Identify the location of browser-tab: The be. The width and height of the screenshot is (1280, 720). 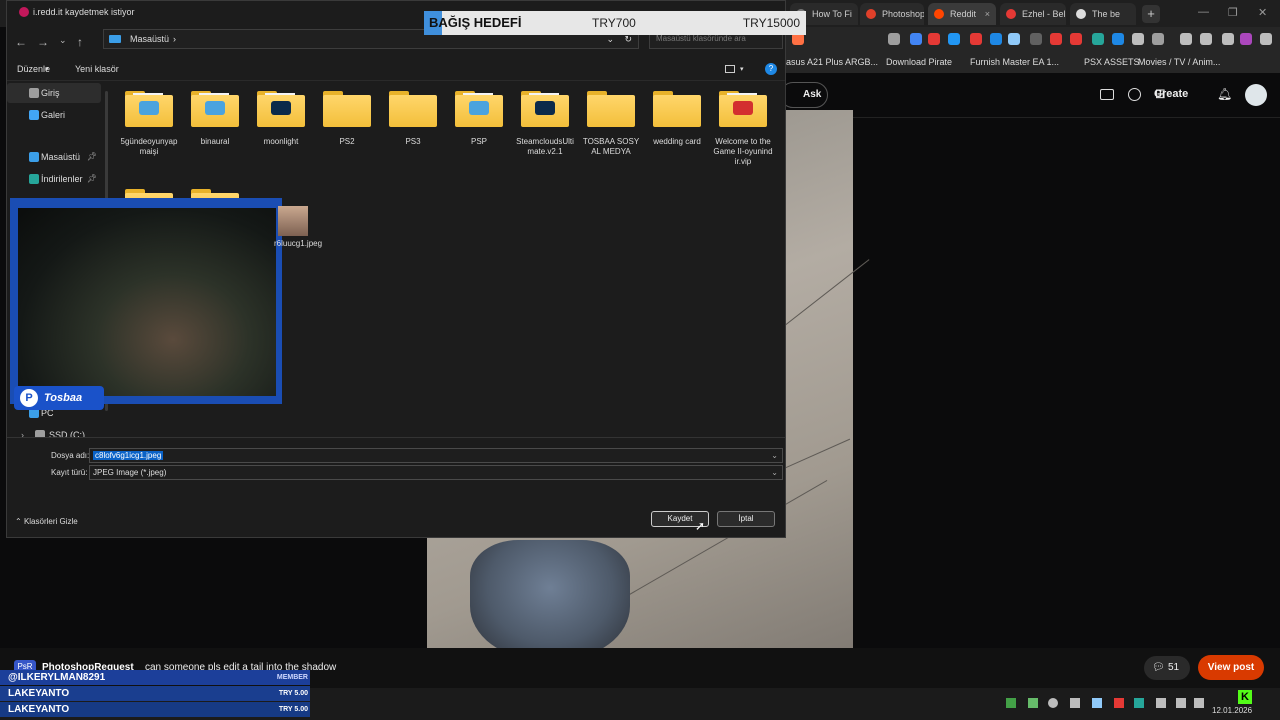
(1103, 14).